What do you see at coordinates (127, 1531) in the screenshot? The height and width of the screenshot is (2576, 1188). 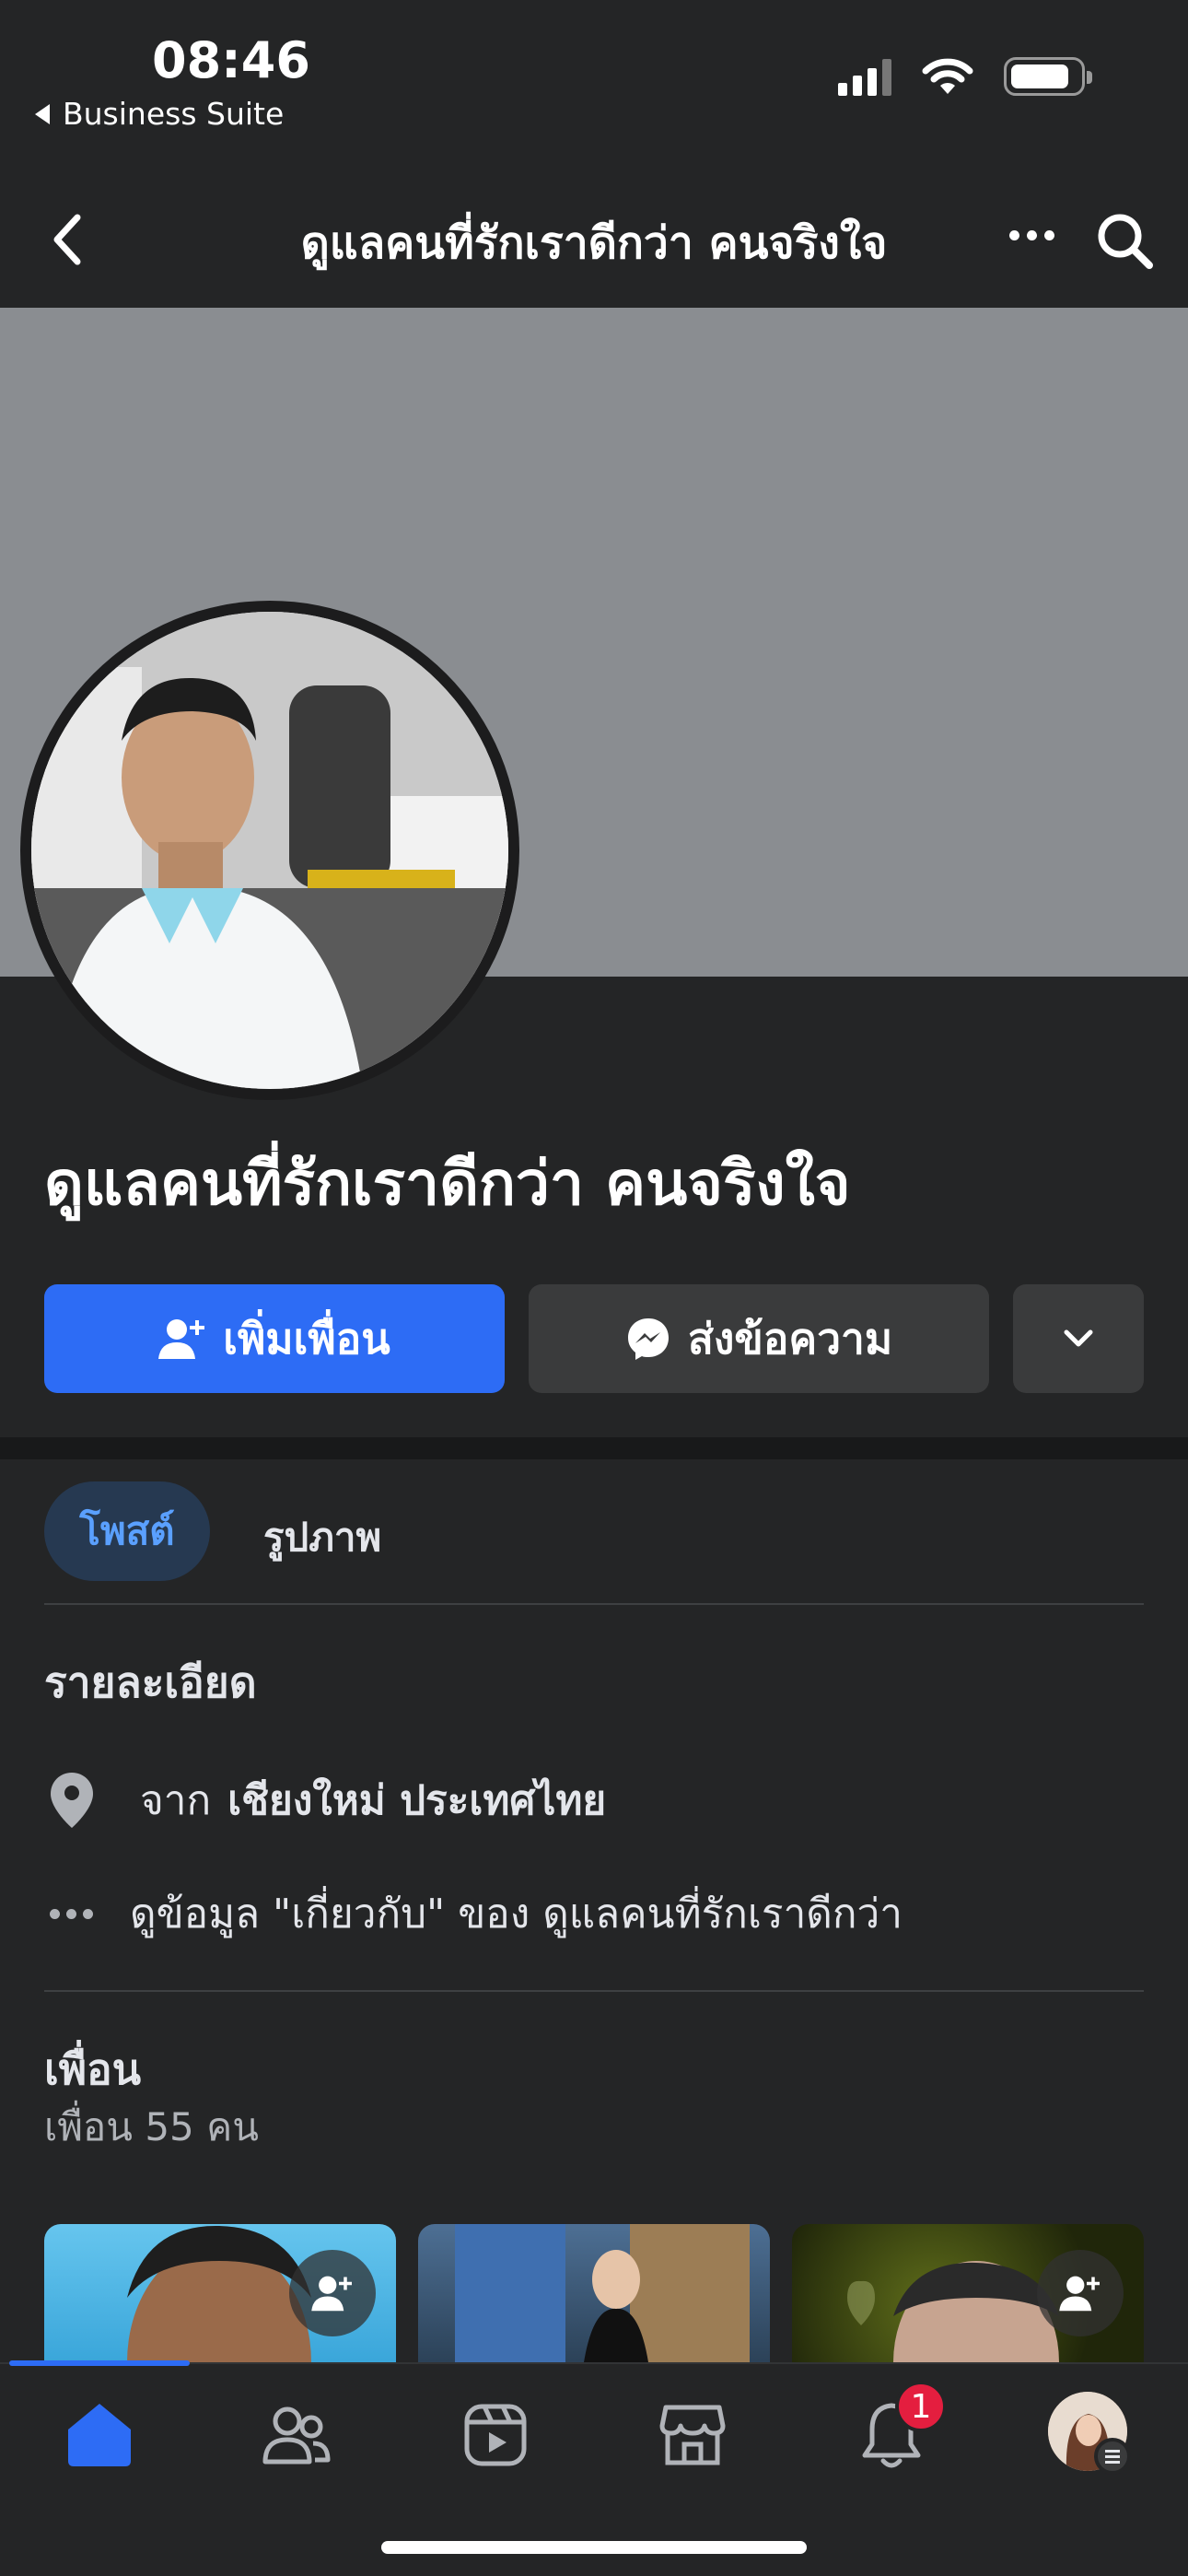 I see `tab-posts: โพสต์` at bounding box center [127, 1531].